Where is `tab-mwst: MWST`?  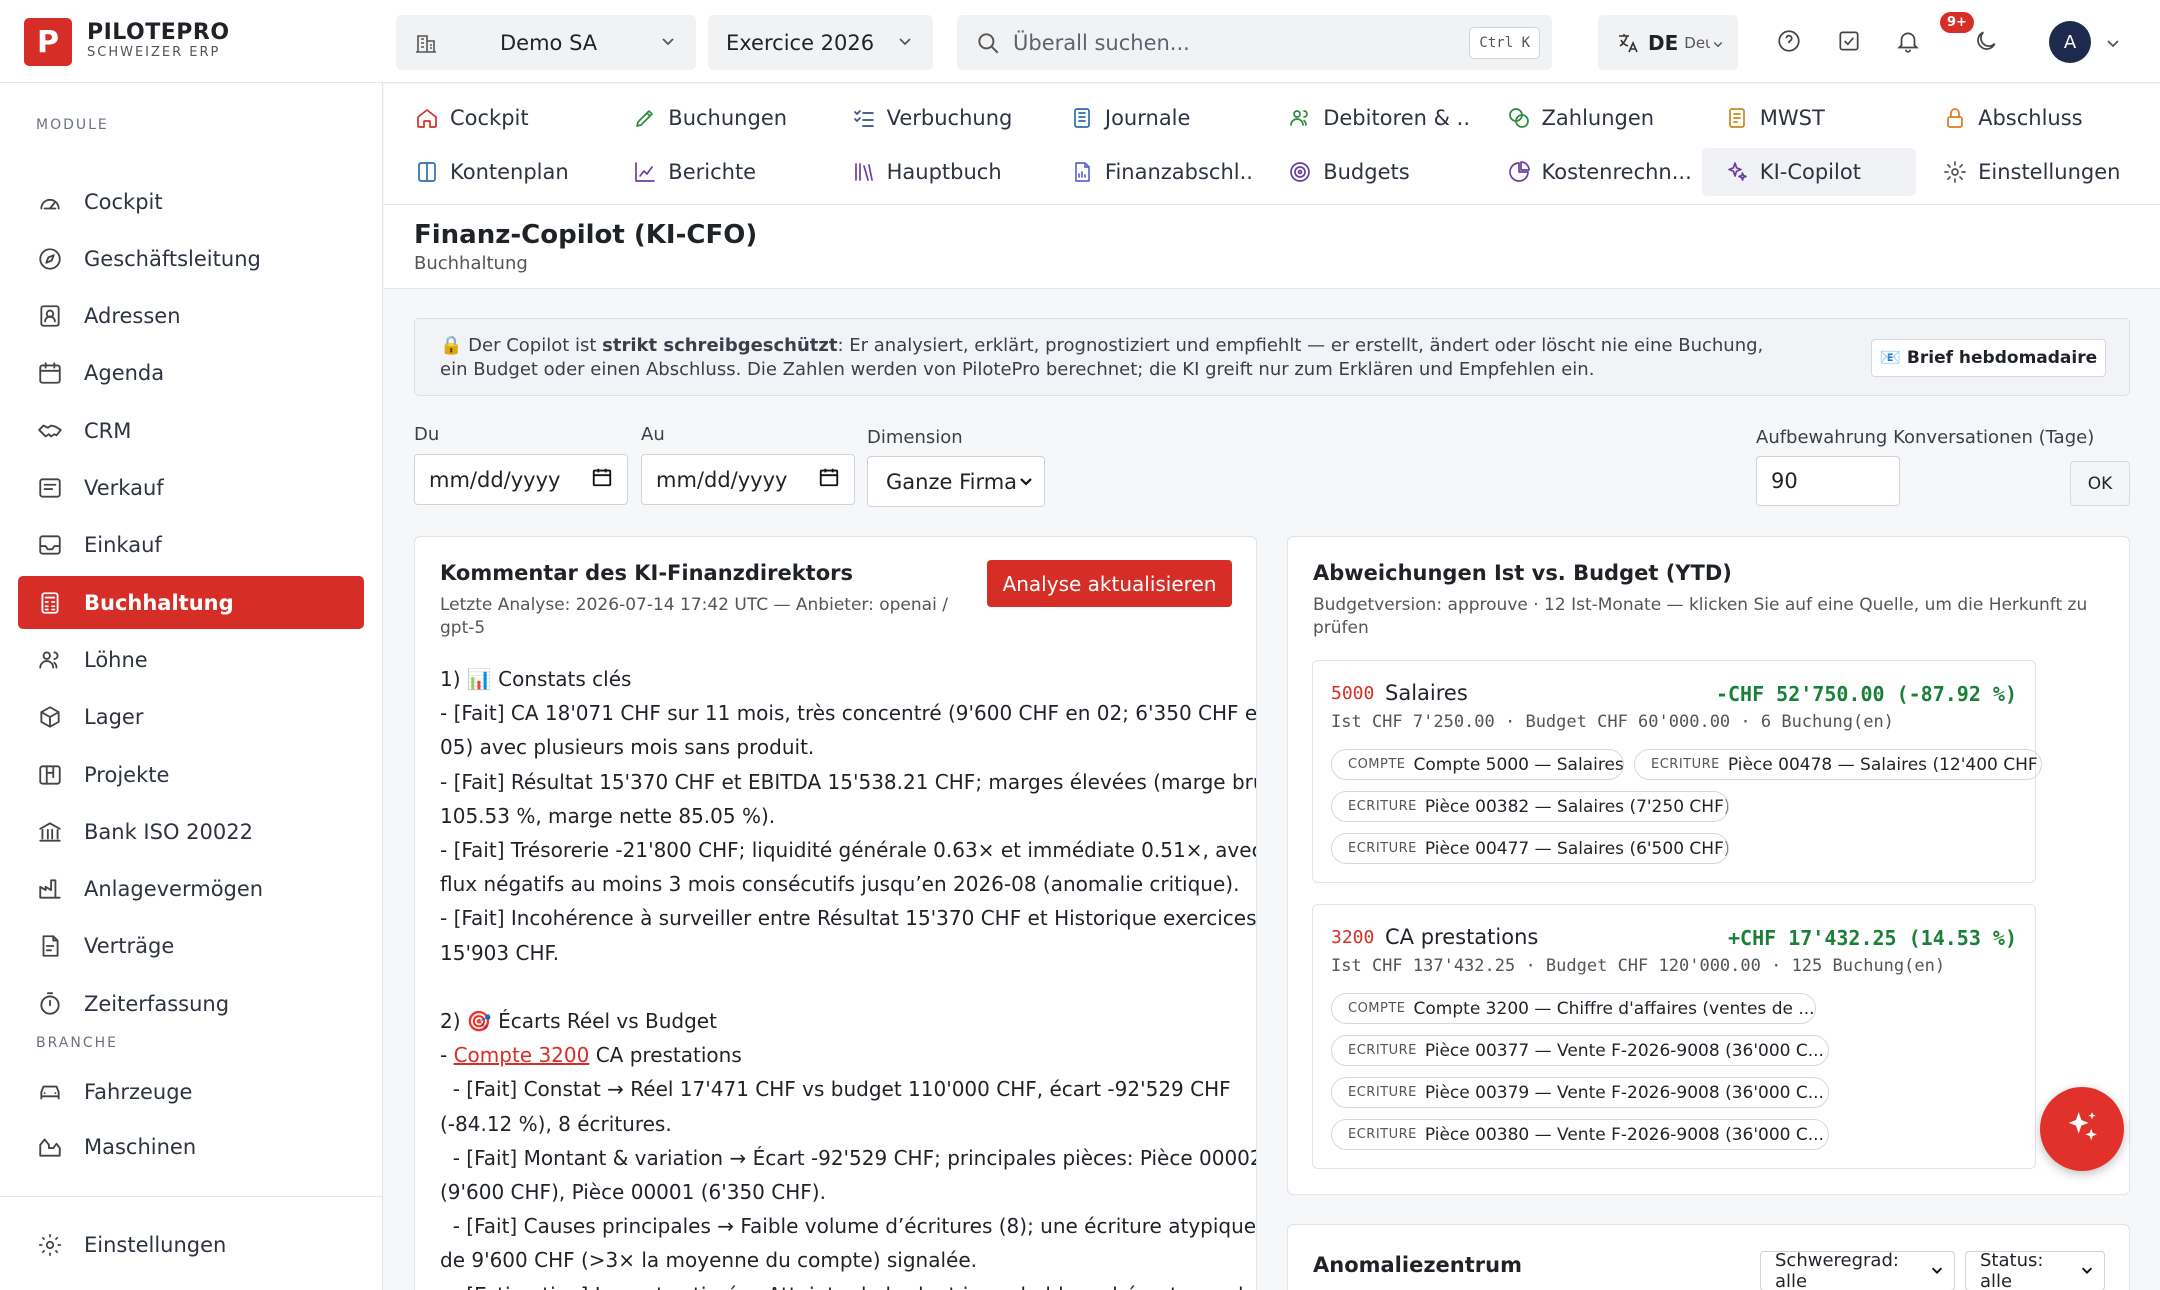 tab-mwst: MWST is located at coordinates (1801, 118).